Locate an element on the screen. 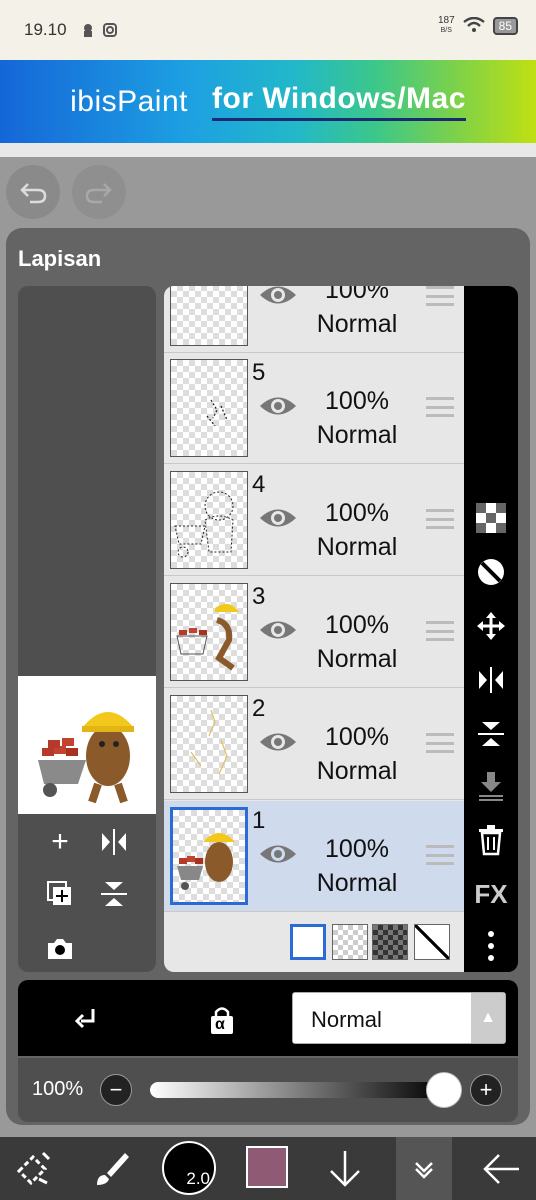 The width and height of the screenshot is (536, 1200). layer-down-button is located at coordinates (345, 1169).